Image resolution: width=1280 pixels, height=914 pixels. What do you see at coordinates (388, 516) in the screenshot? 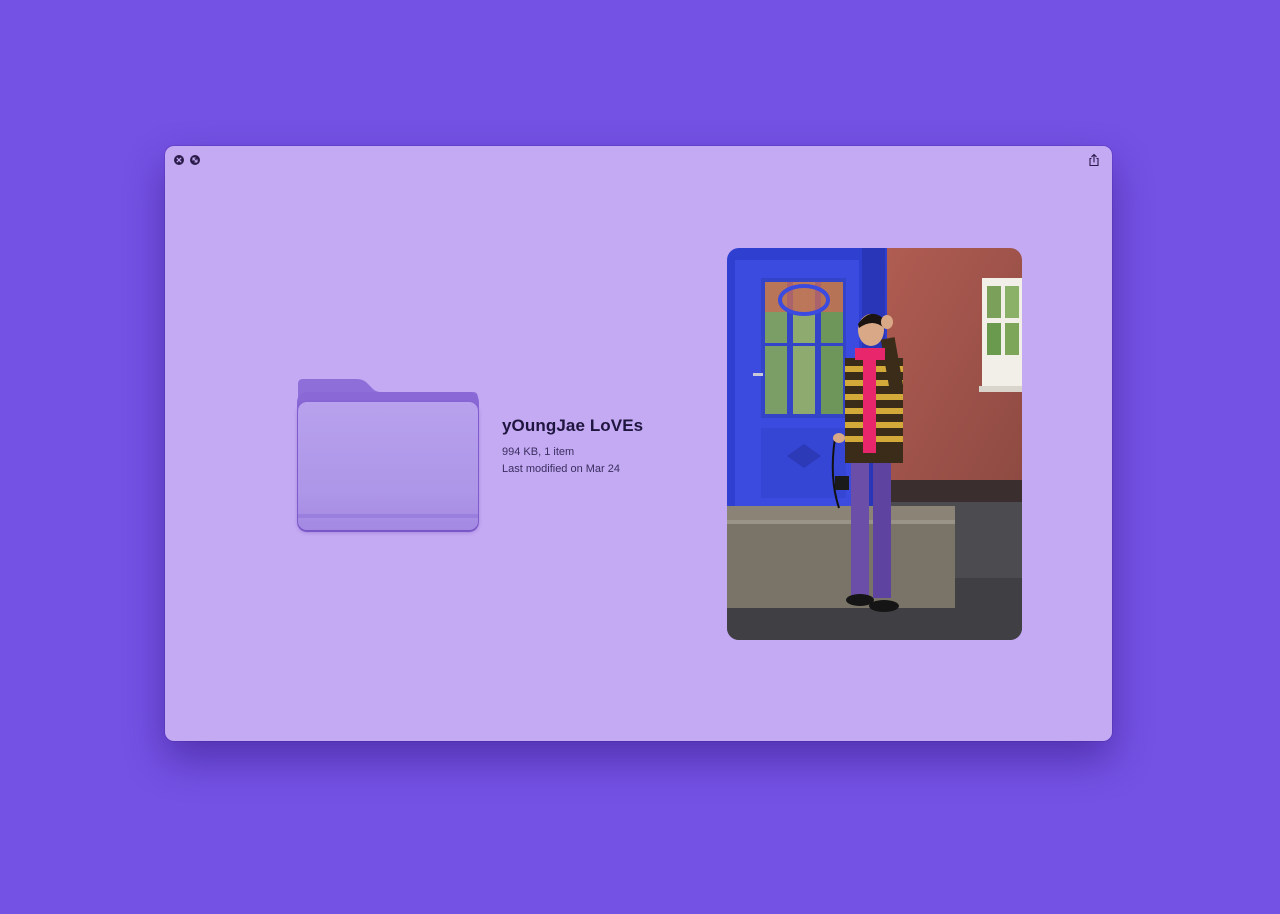
I see `folder-stripe` at bounding box center [388, 516].